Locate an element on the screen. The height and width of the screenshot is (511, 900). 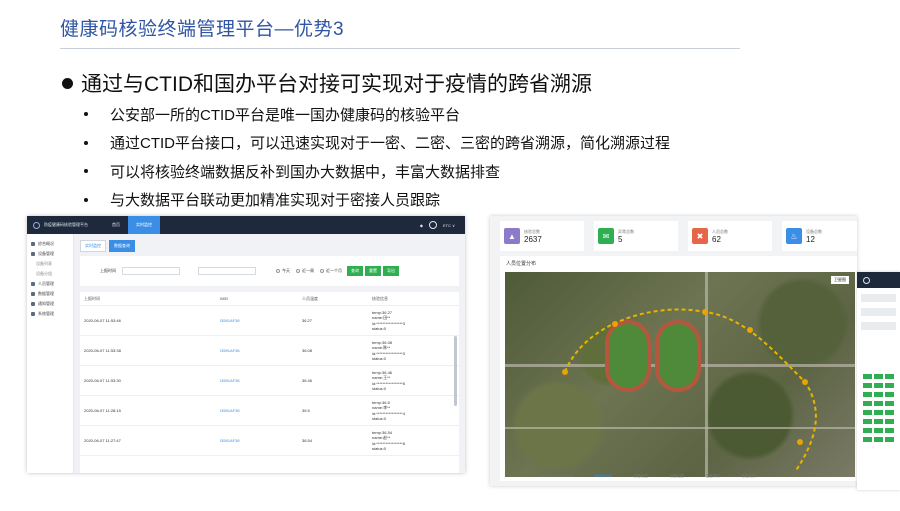
footer-time: 2020-06-15 10:21:32 is located at coordinates (556, 476).